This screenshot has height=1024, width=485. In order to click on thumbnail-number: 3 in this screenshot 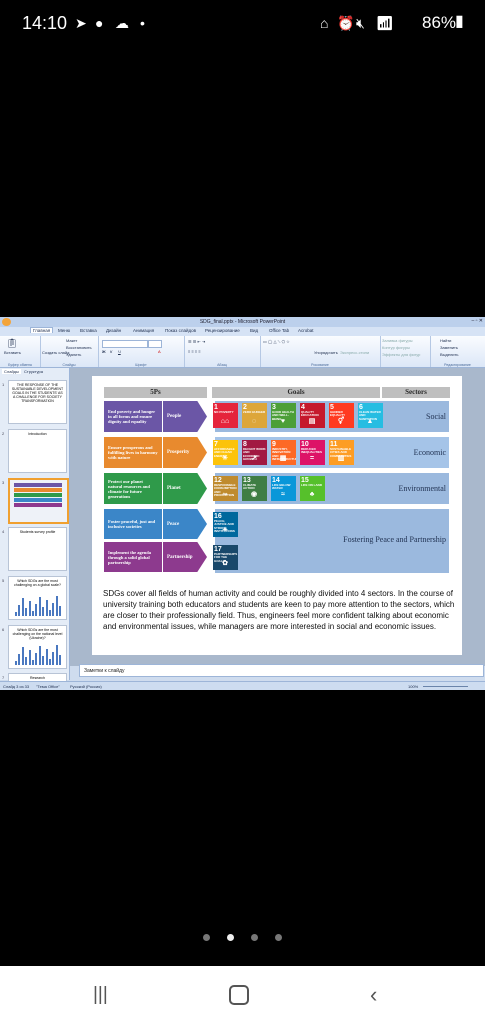, I will do `click(3, 482)`.